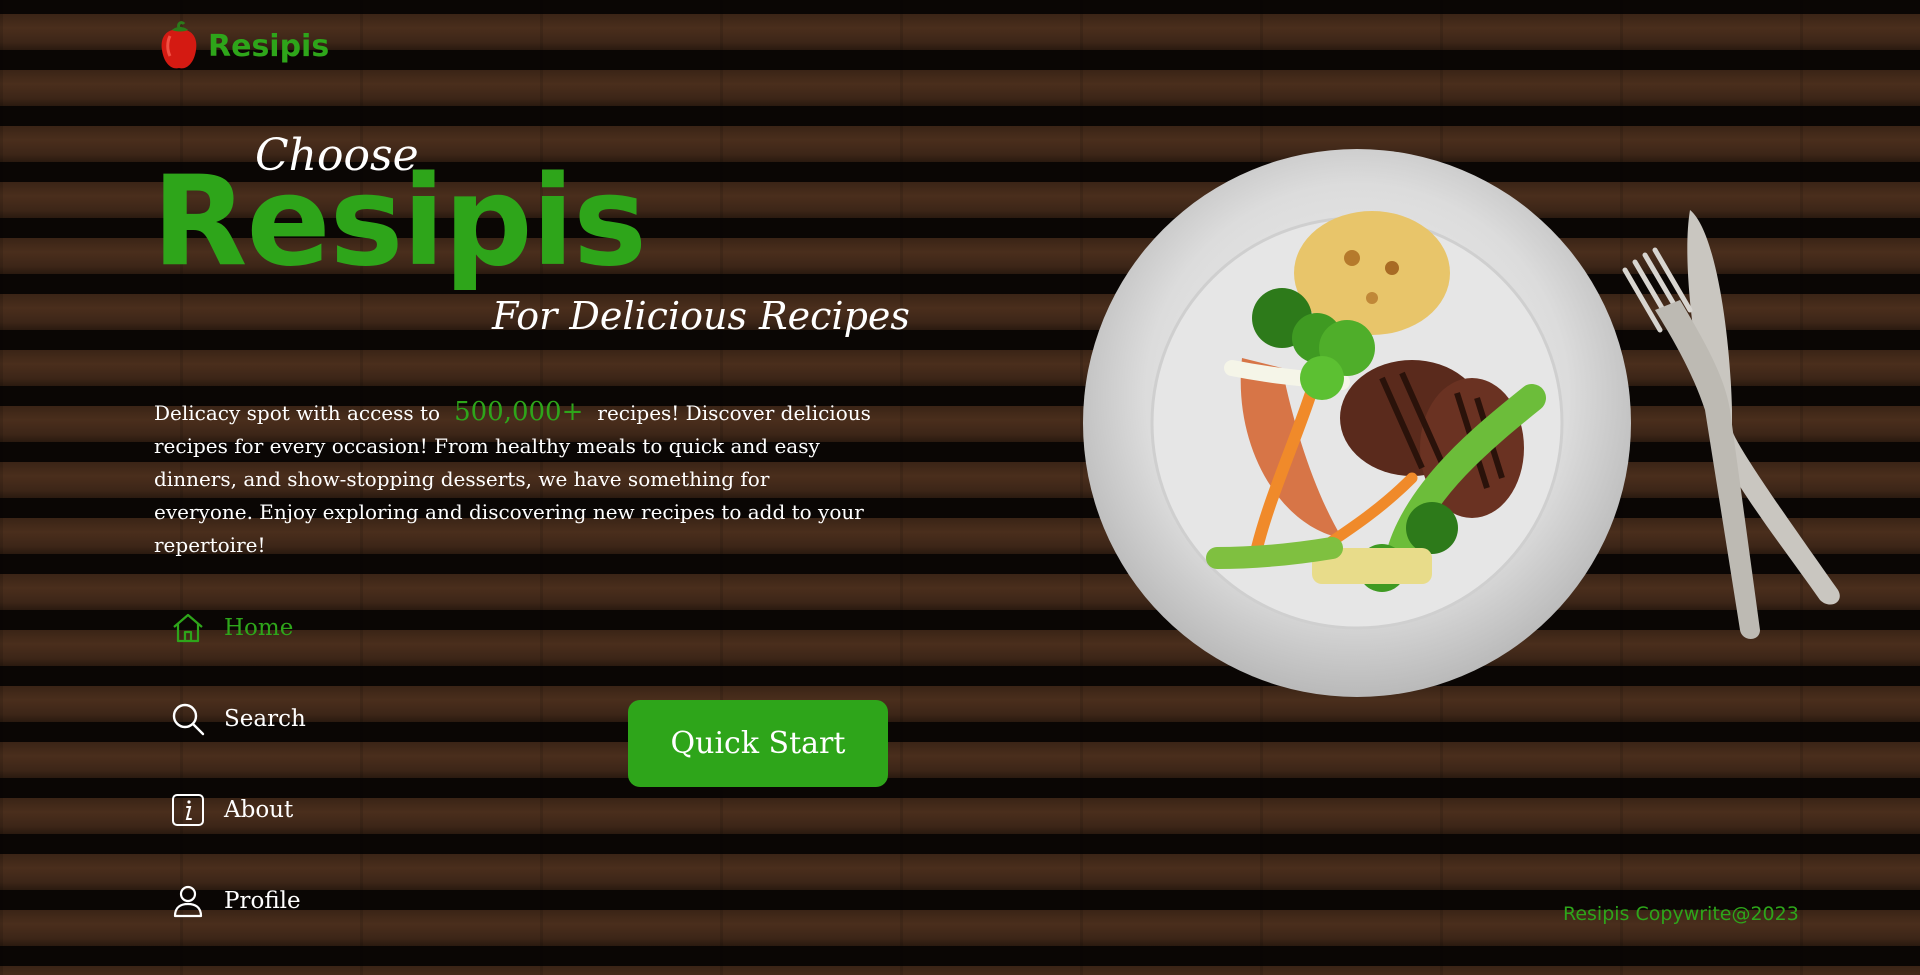  I want to click on main-nav: Home Search About Profile, so click(238, 764).